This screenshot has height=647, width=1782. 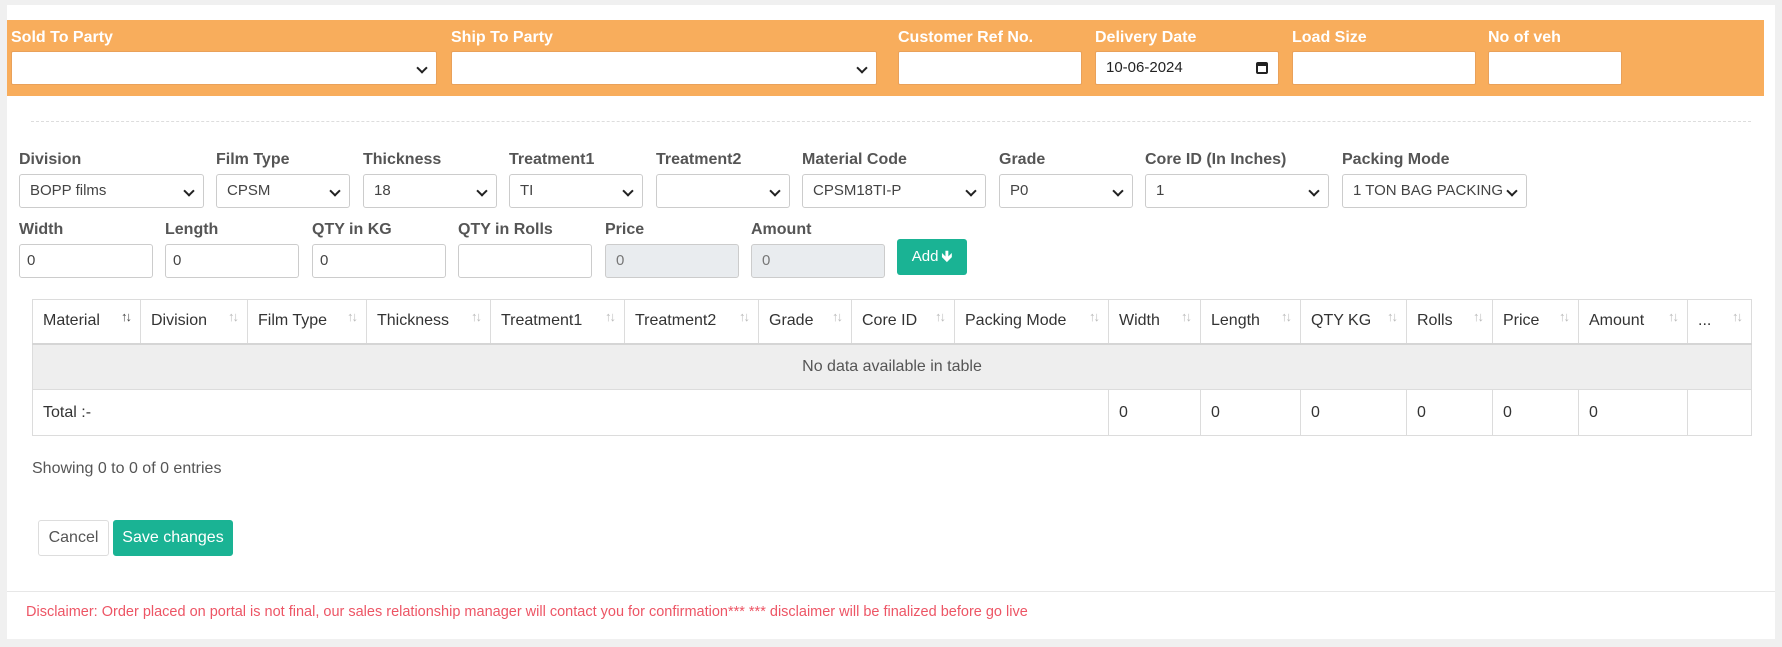 I want to click on core-id-field: Core ID (In Inches) 1, so click(x=1237, y=178).